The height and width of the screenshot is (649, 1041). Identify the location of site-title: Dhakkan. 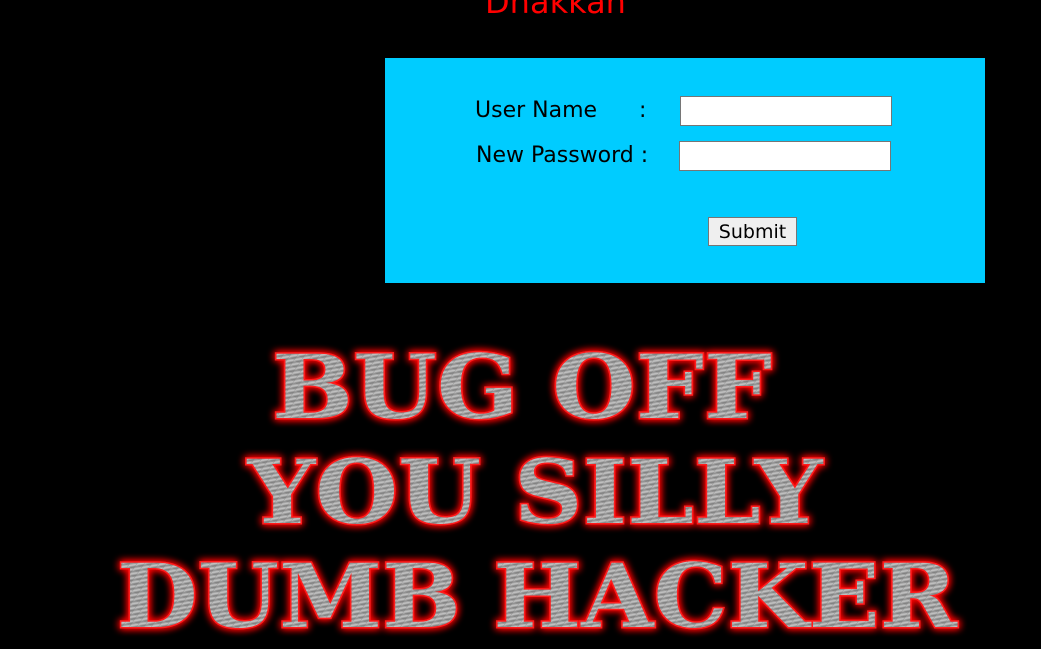
(555, 10).